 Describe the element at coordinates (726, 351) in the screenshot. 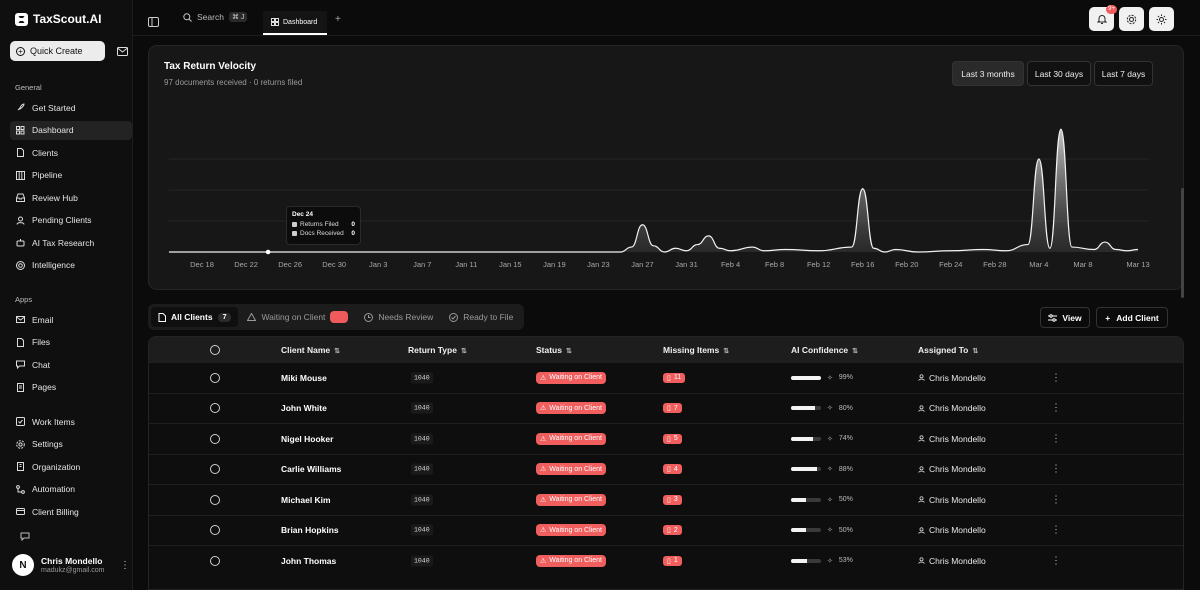

I see `sort-icon: ⇅` at that location.